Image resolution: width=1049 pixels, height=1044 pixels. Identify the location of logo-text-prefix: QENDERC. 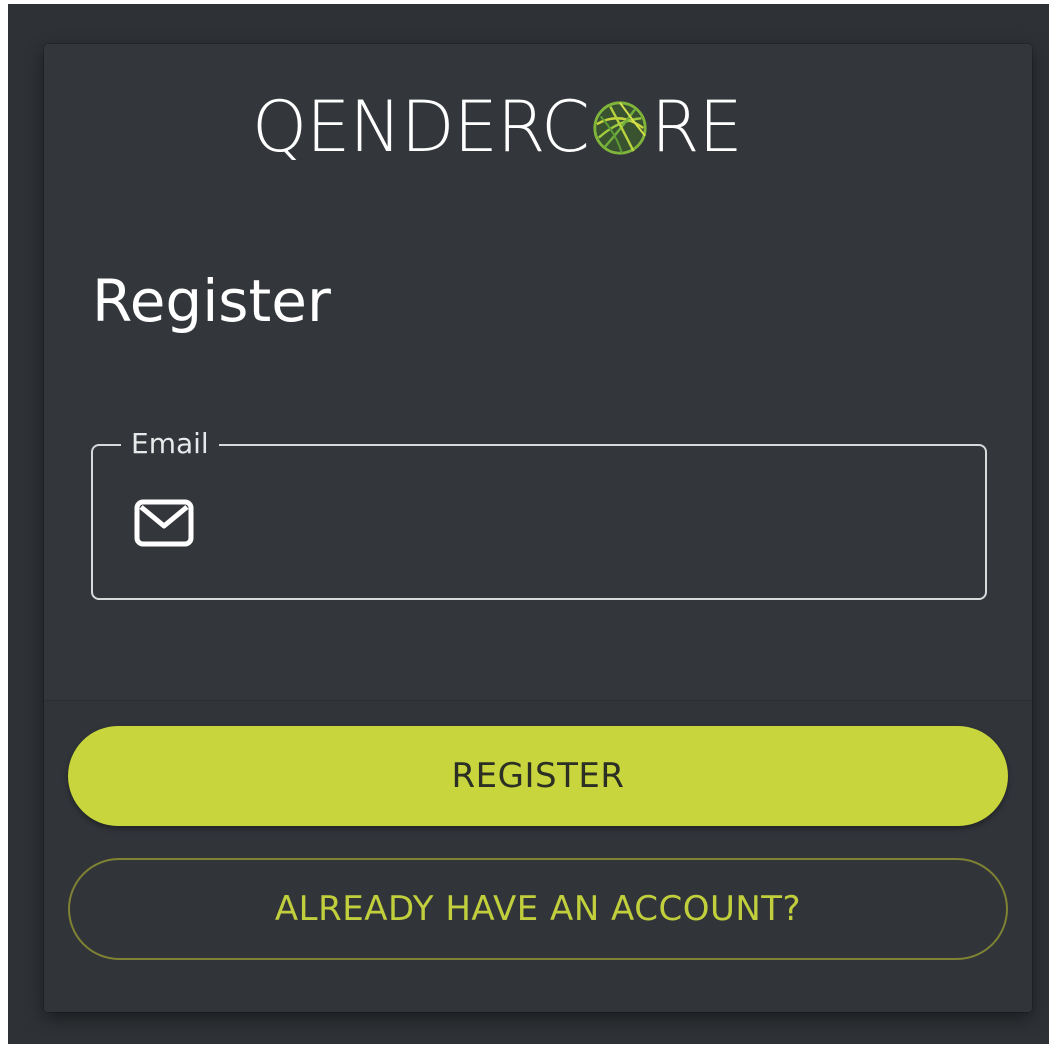
(421, 127).